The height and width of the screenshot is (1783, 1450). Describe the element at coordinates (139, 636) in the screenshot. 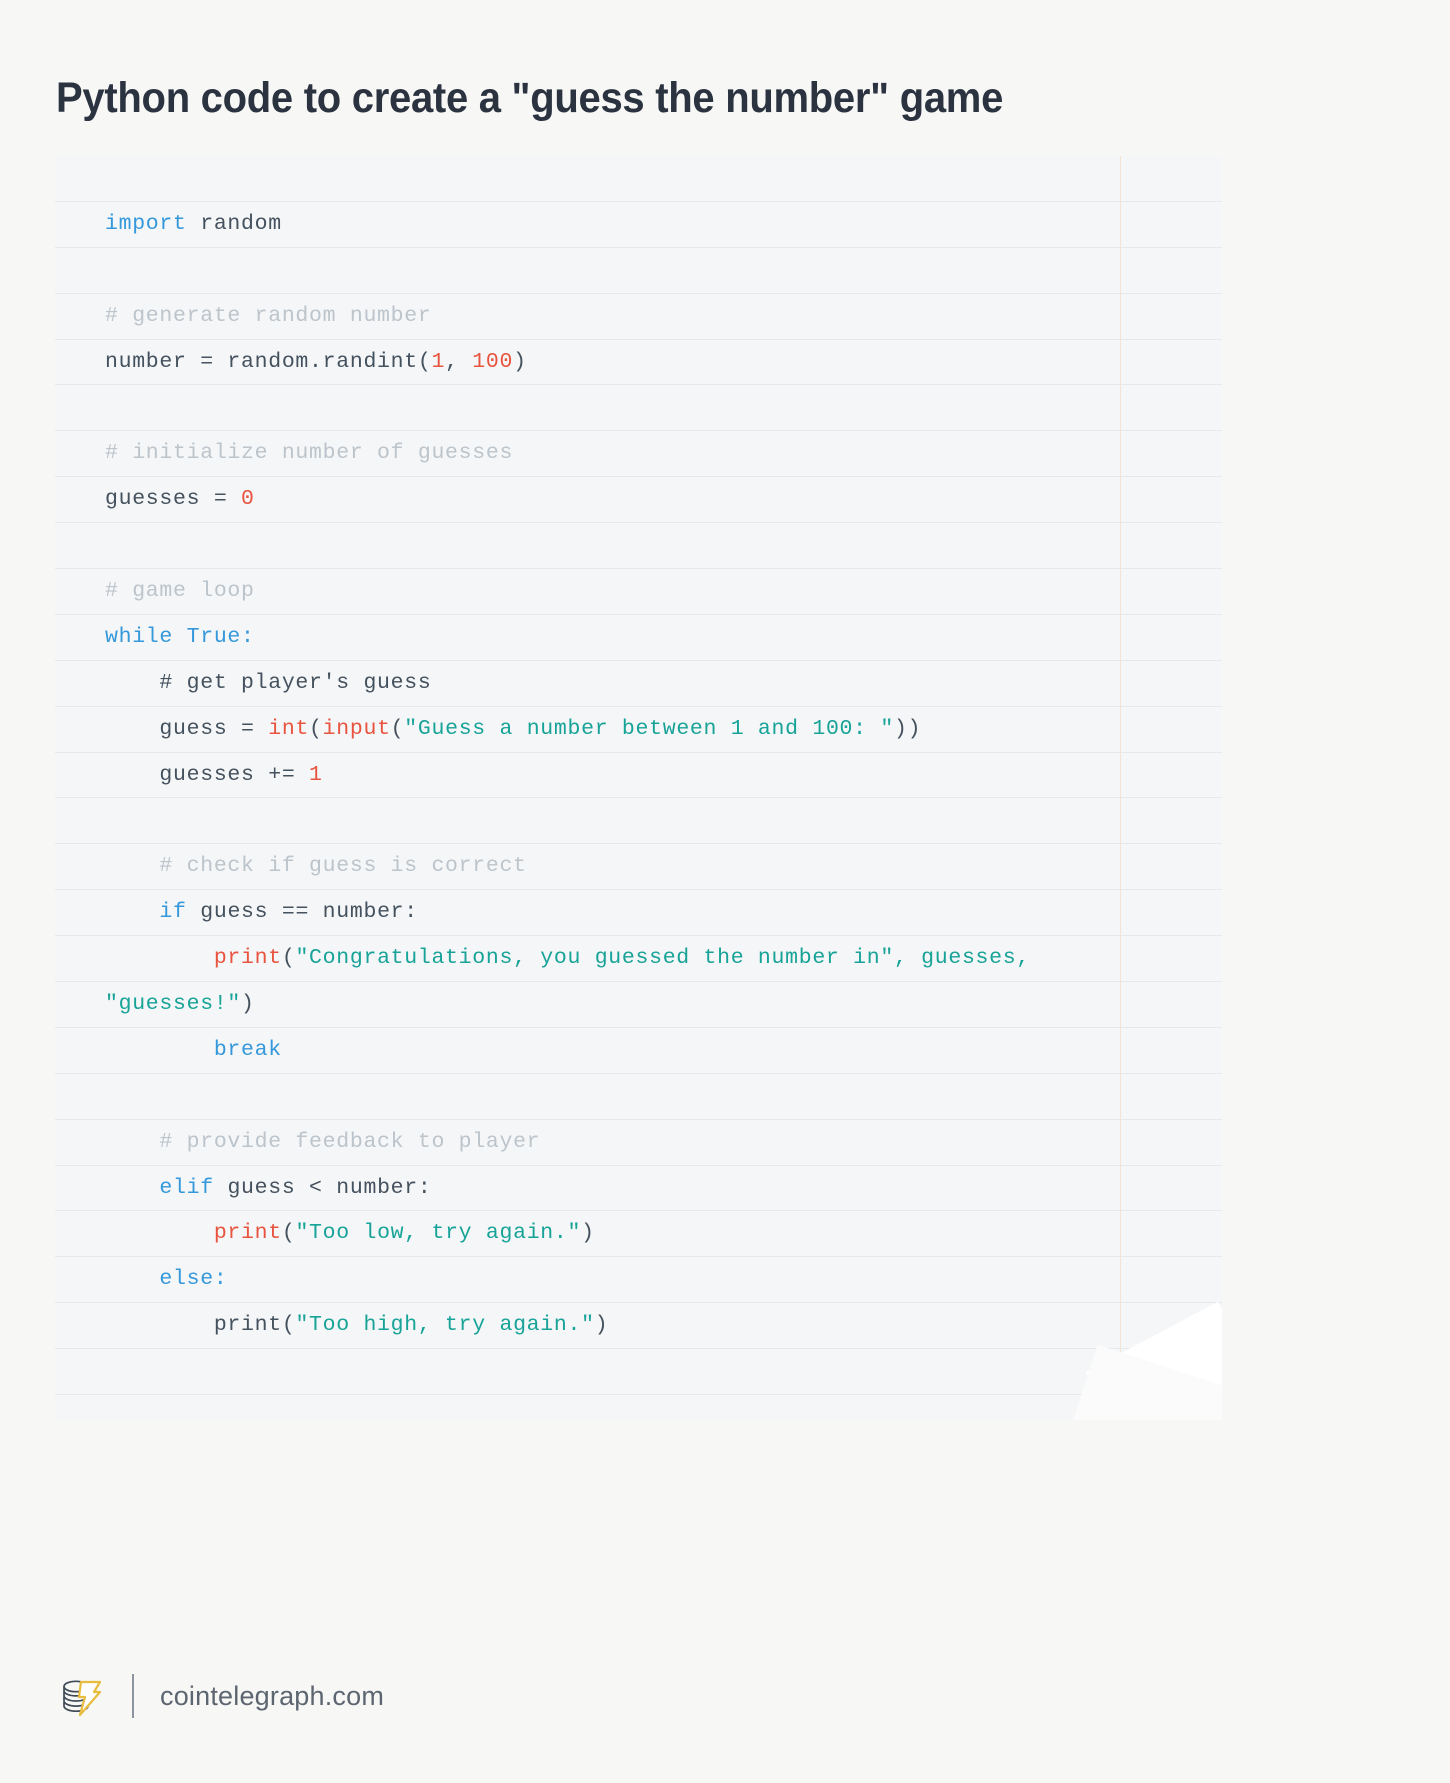

I see `code-token: while` at that location.